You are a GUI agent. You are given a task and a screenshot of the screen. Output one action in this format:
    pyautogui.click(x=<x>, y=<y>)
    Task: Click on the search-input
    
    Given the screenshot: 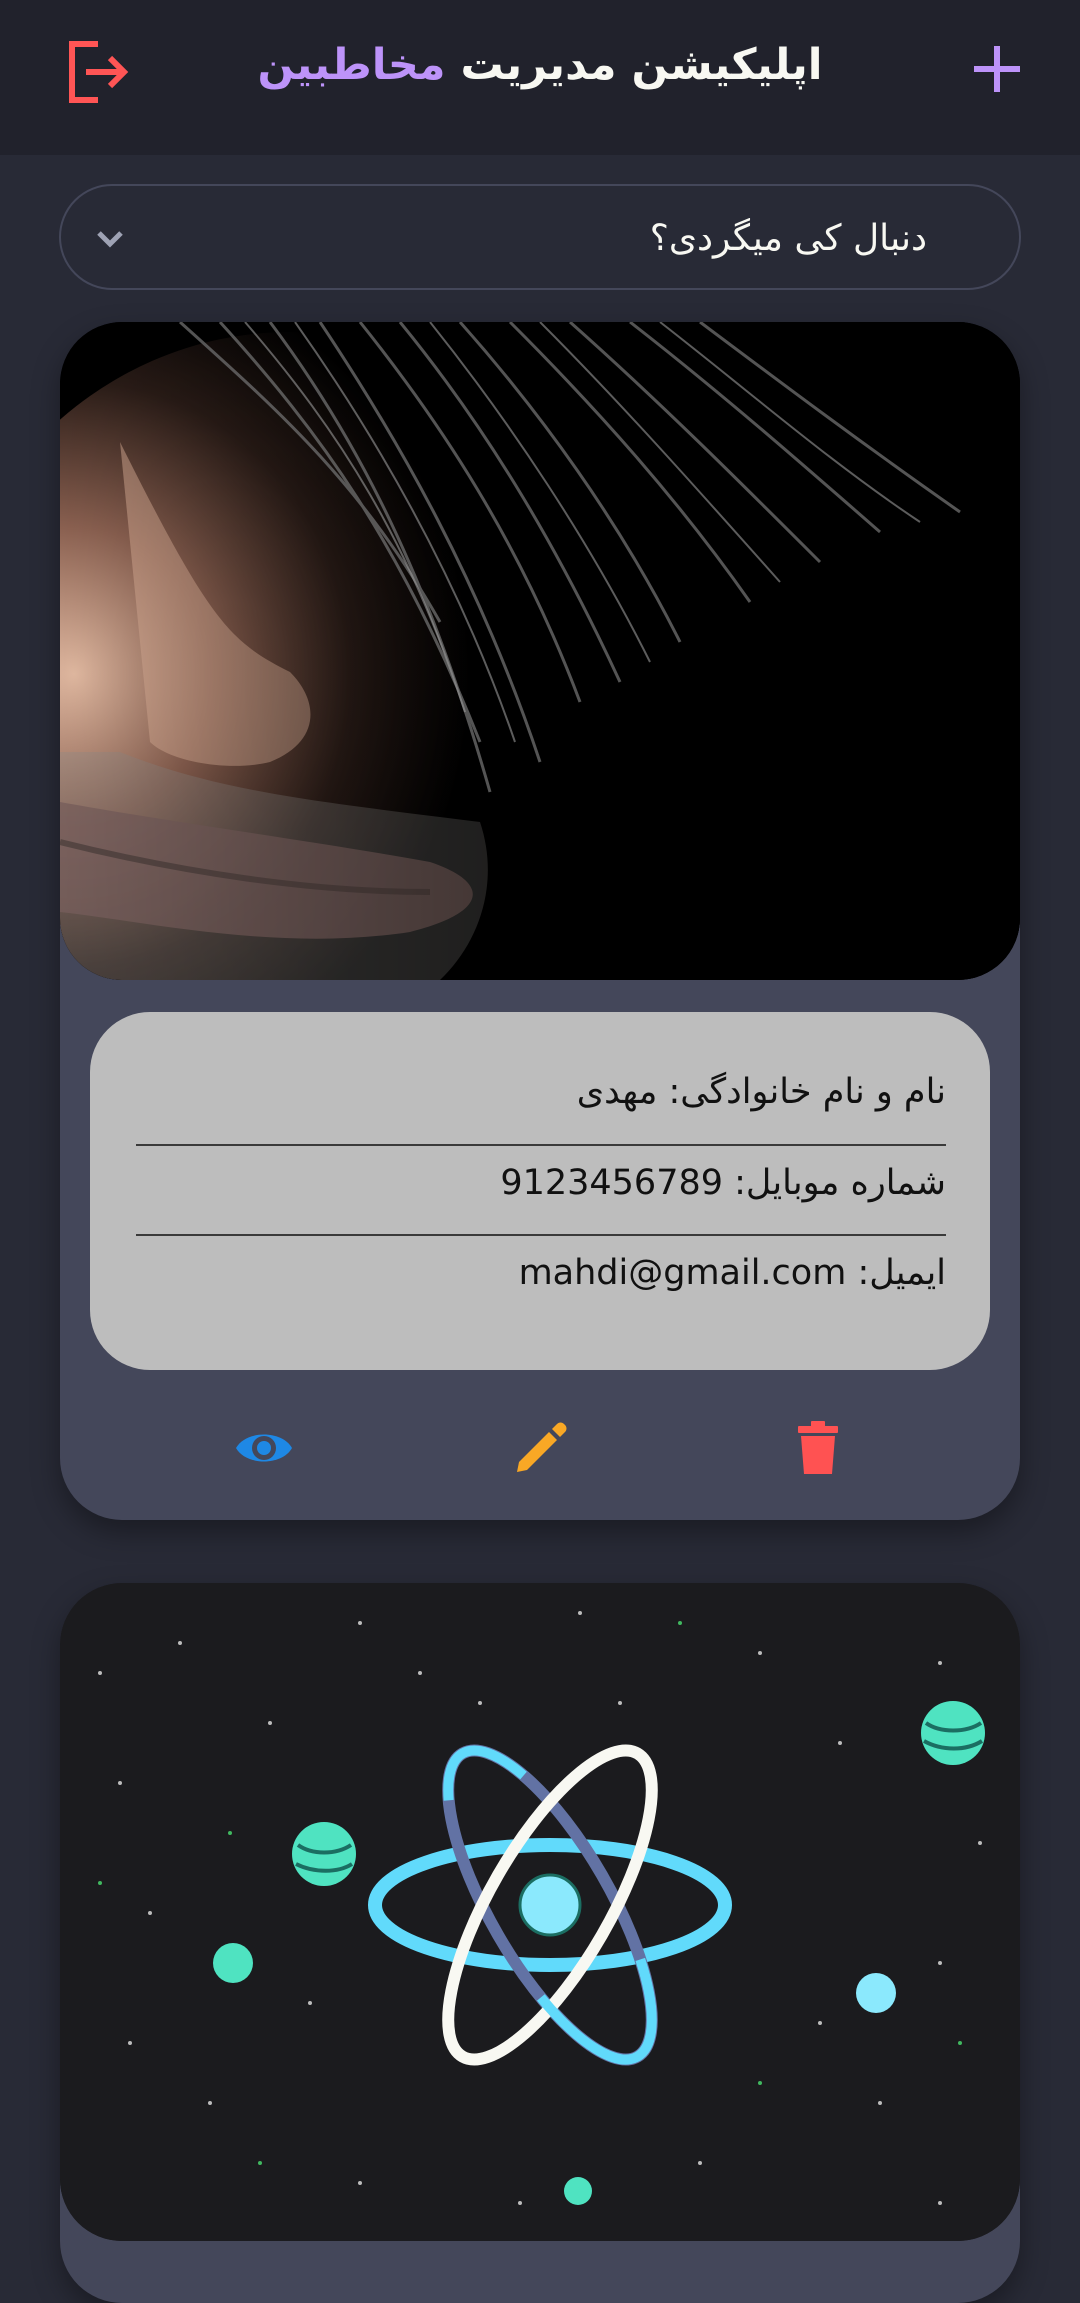 What is the action you would take?
    pyautogui.click(x=577, y=238)
    